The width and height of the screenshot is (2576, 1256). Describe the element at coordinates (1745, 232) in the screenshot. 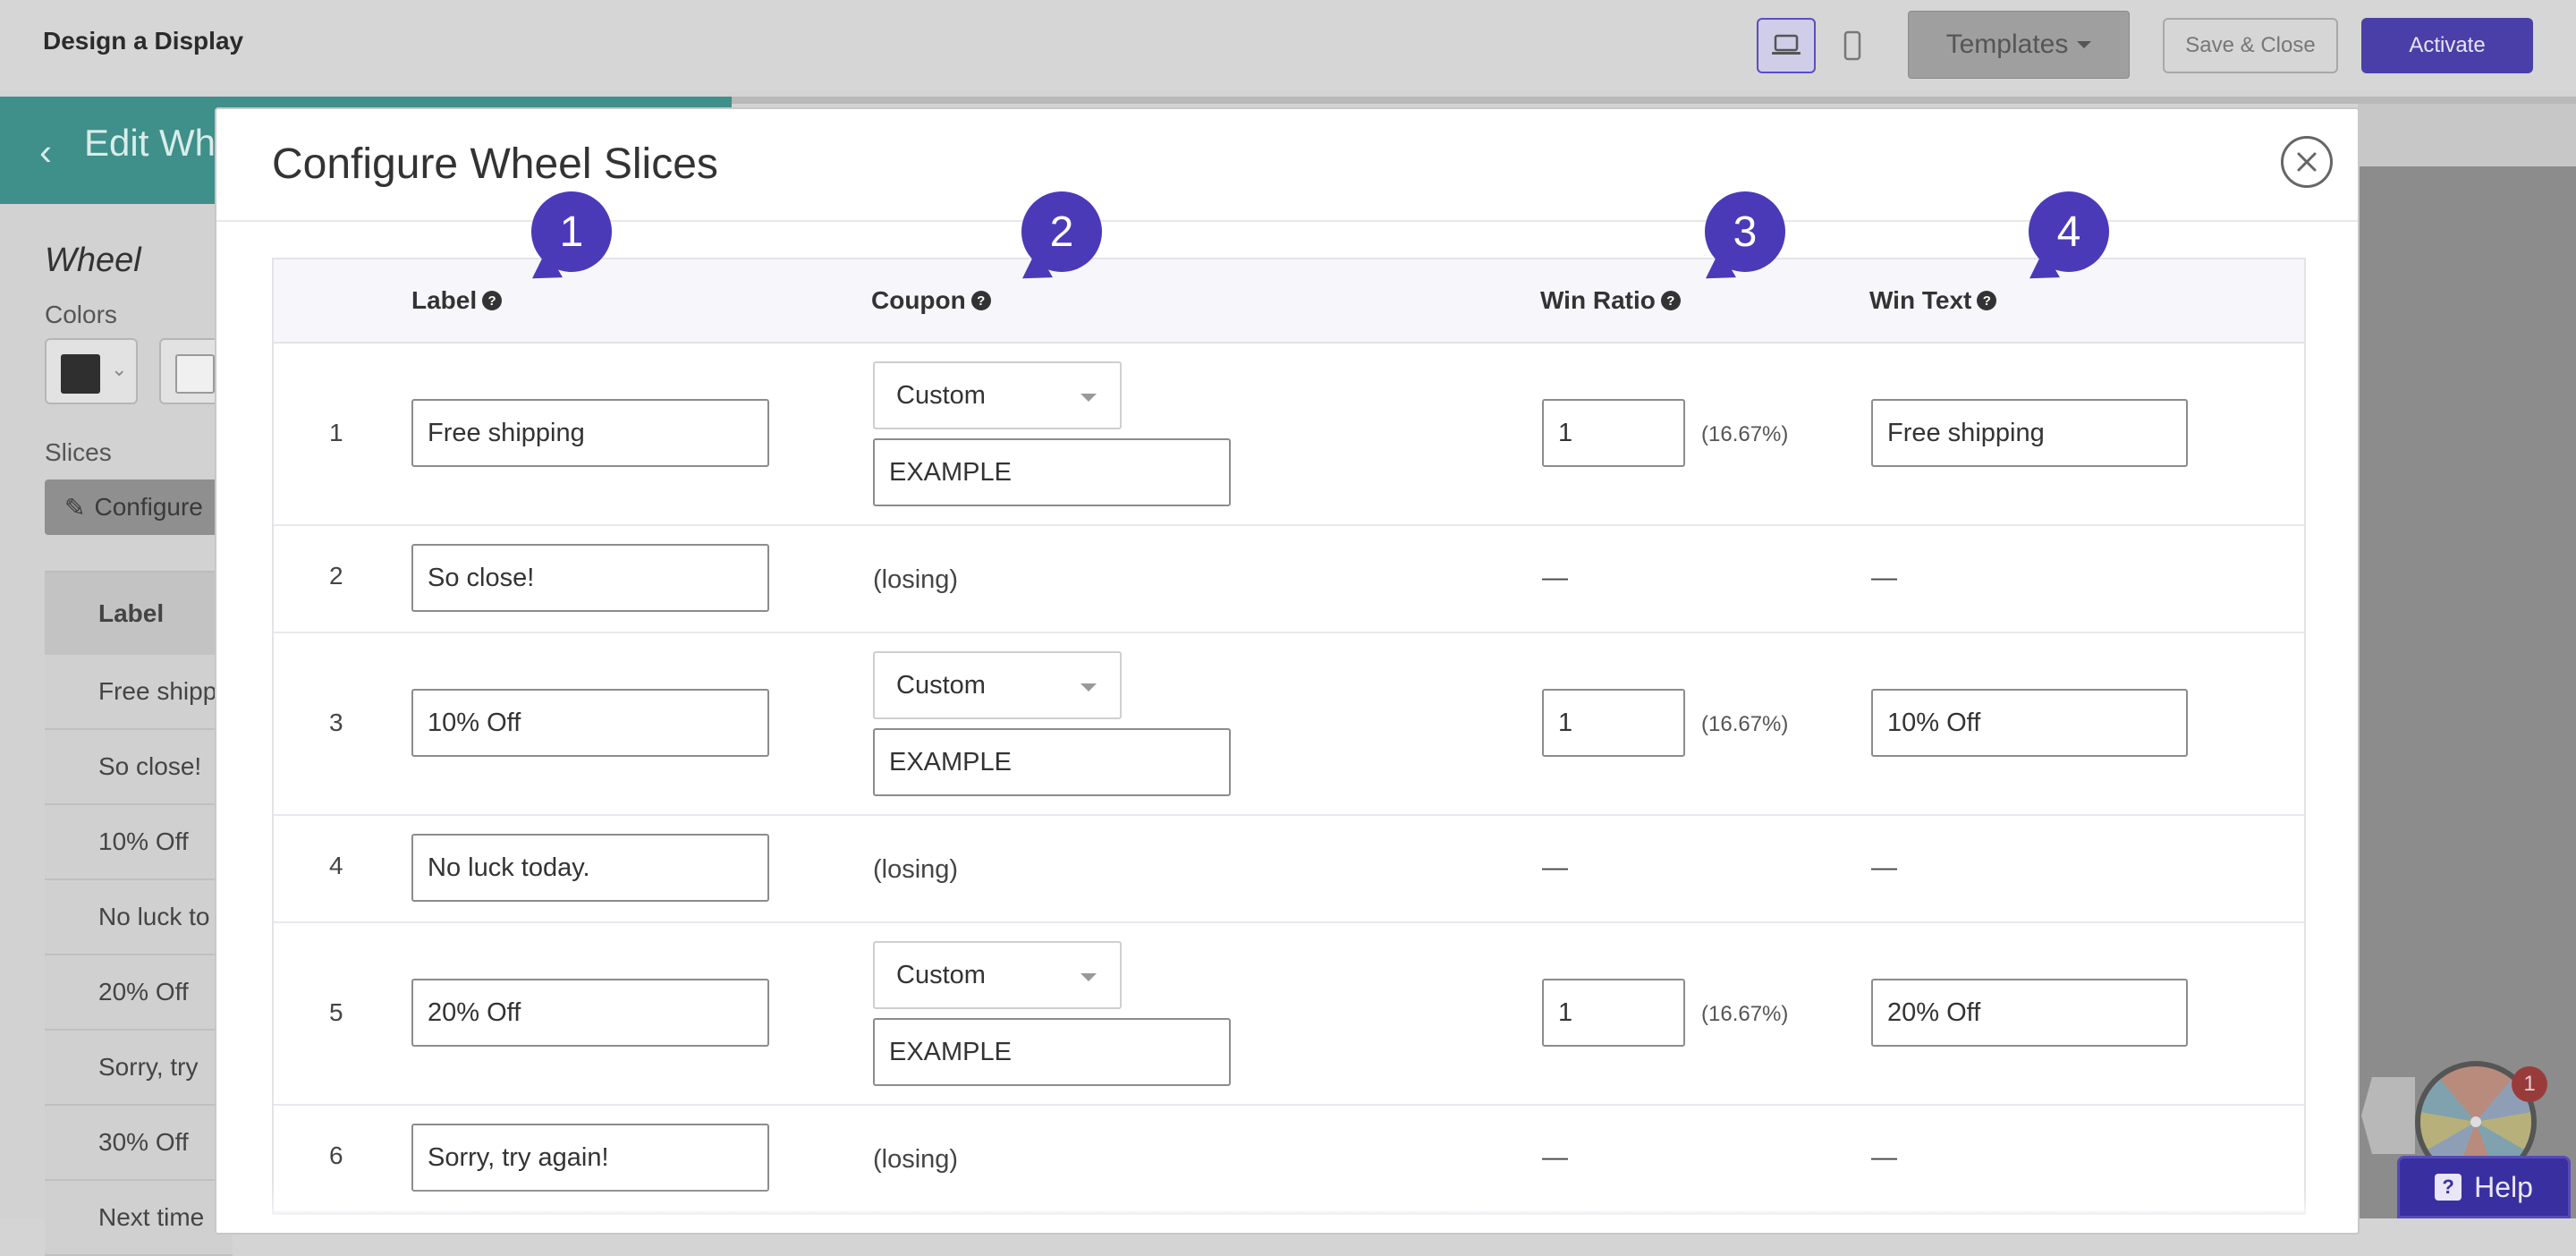

I see `annotation-badge-3: 3` at that location.